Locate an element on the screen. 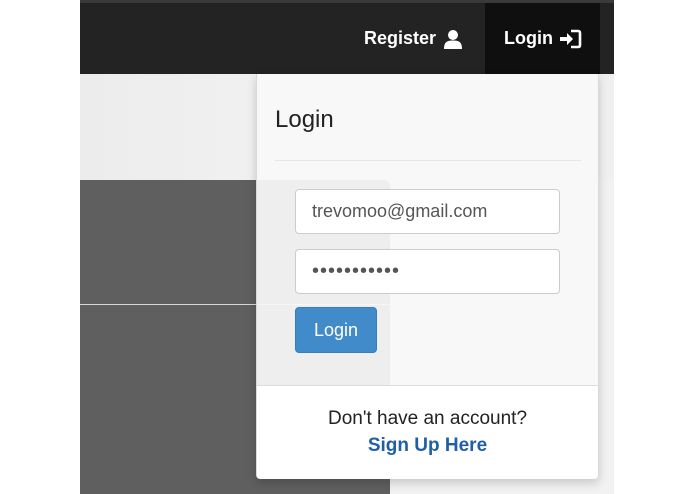  login-submit-button: Login is located at coordinates (336, 330).